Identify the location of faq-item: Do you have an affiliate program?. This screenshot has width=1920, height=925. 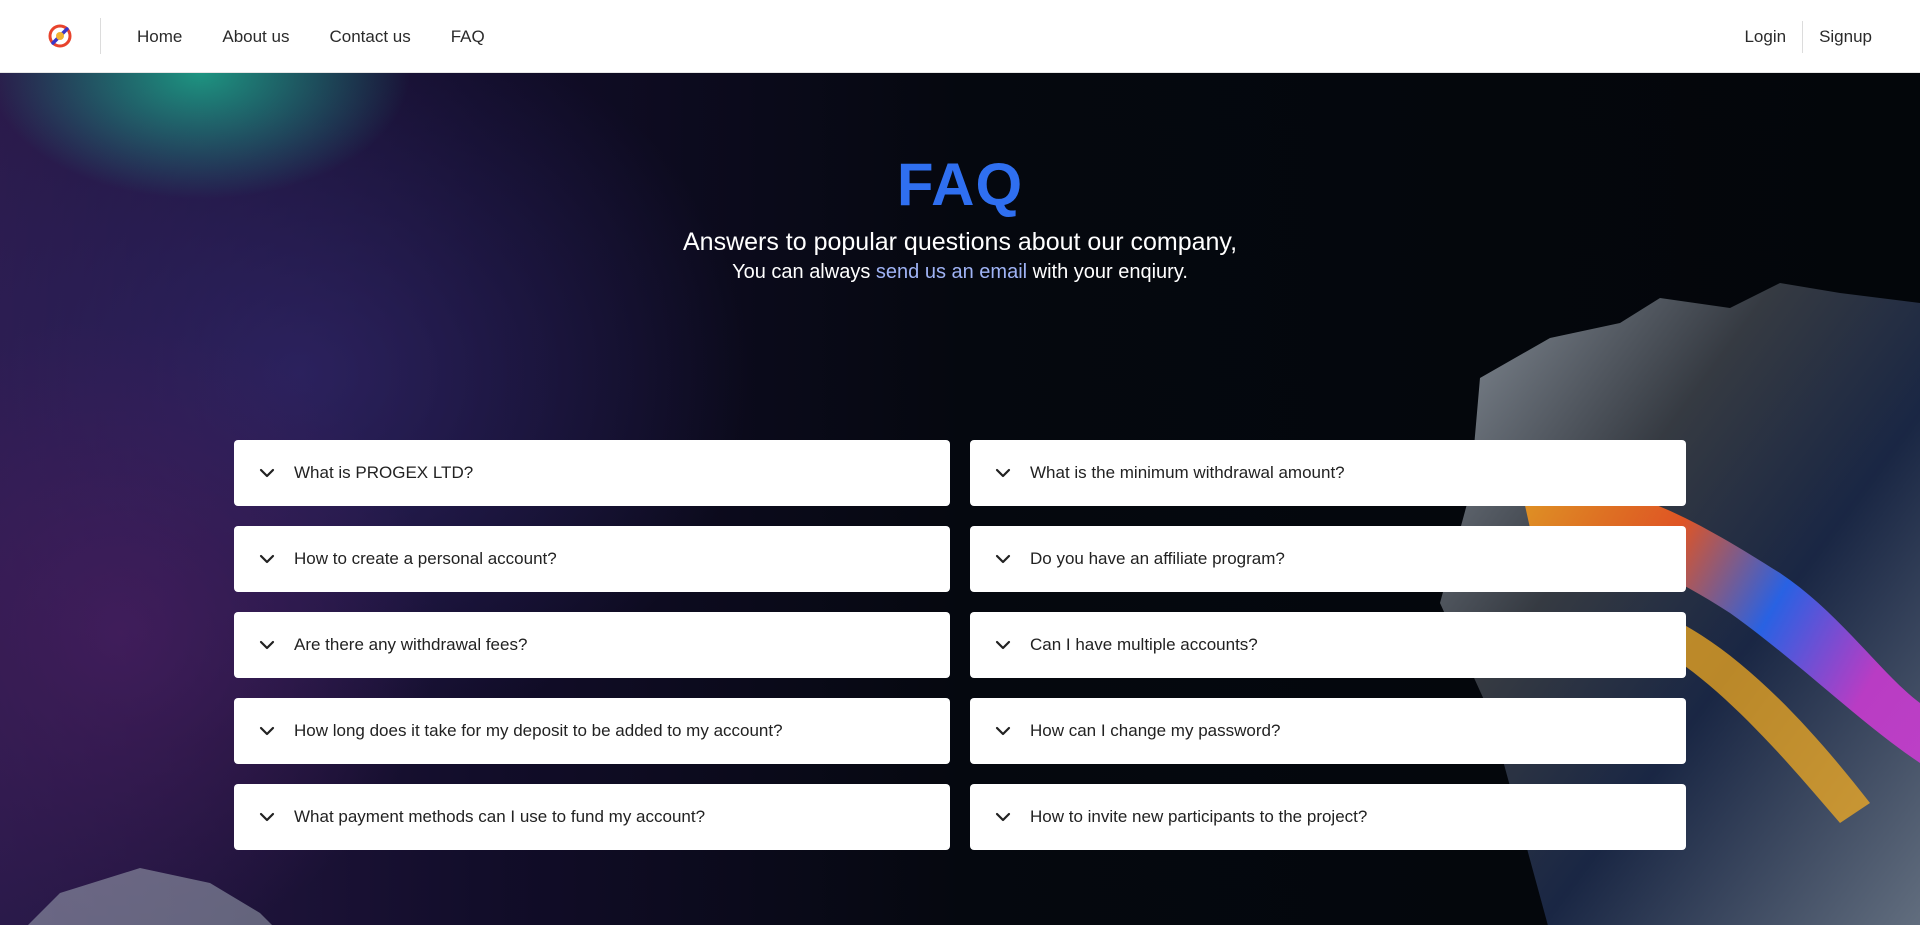
(1328, 559).